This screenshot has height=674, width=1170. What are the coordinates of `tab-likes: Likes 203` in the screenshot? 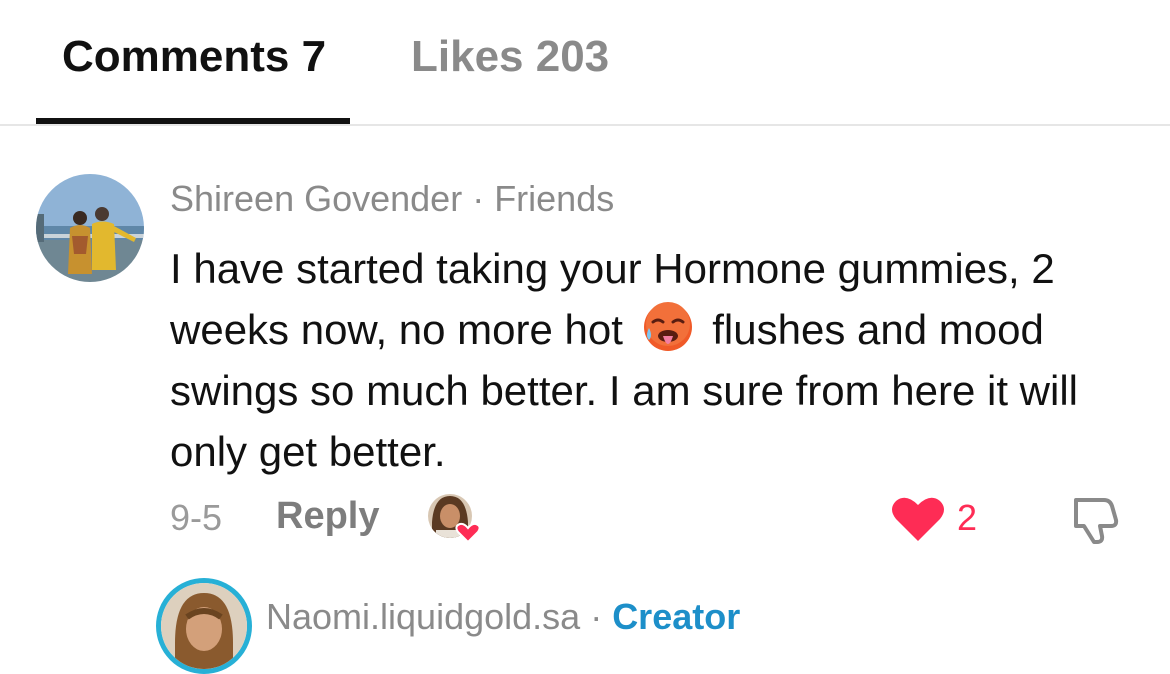 It's located at (510, 57).